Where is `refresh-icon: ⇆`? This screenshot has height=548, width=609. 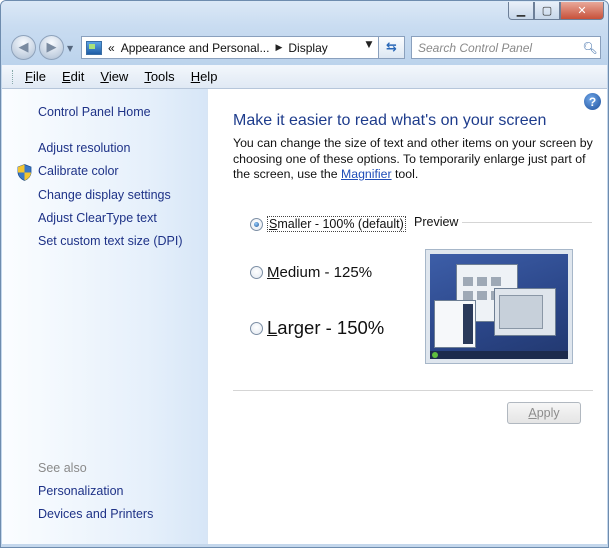
refresh-icon: ⇆ is located at coordinates (391, 47).